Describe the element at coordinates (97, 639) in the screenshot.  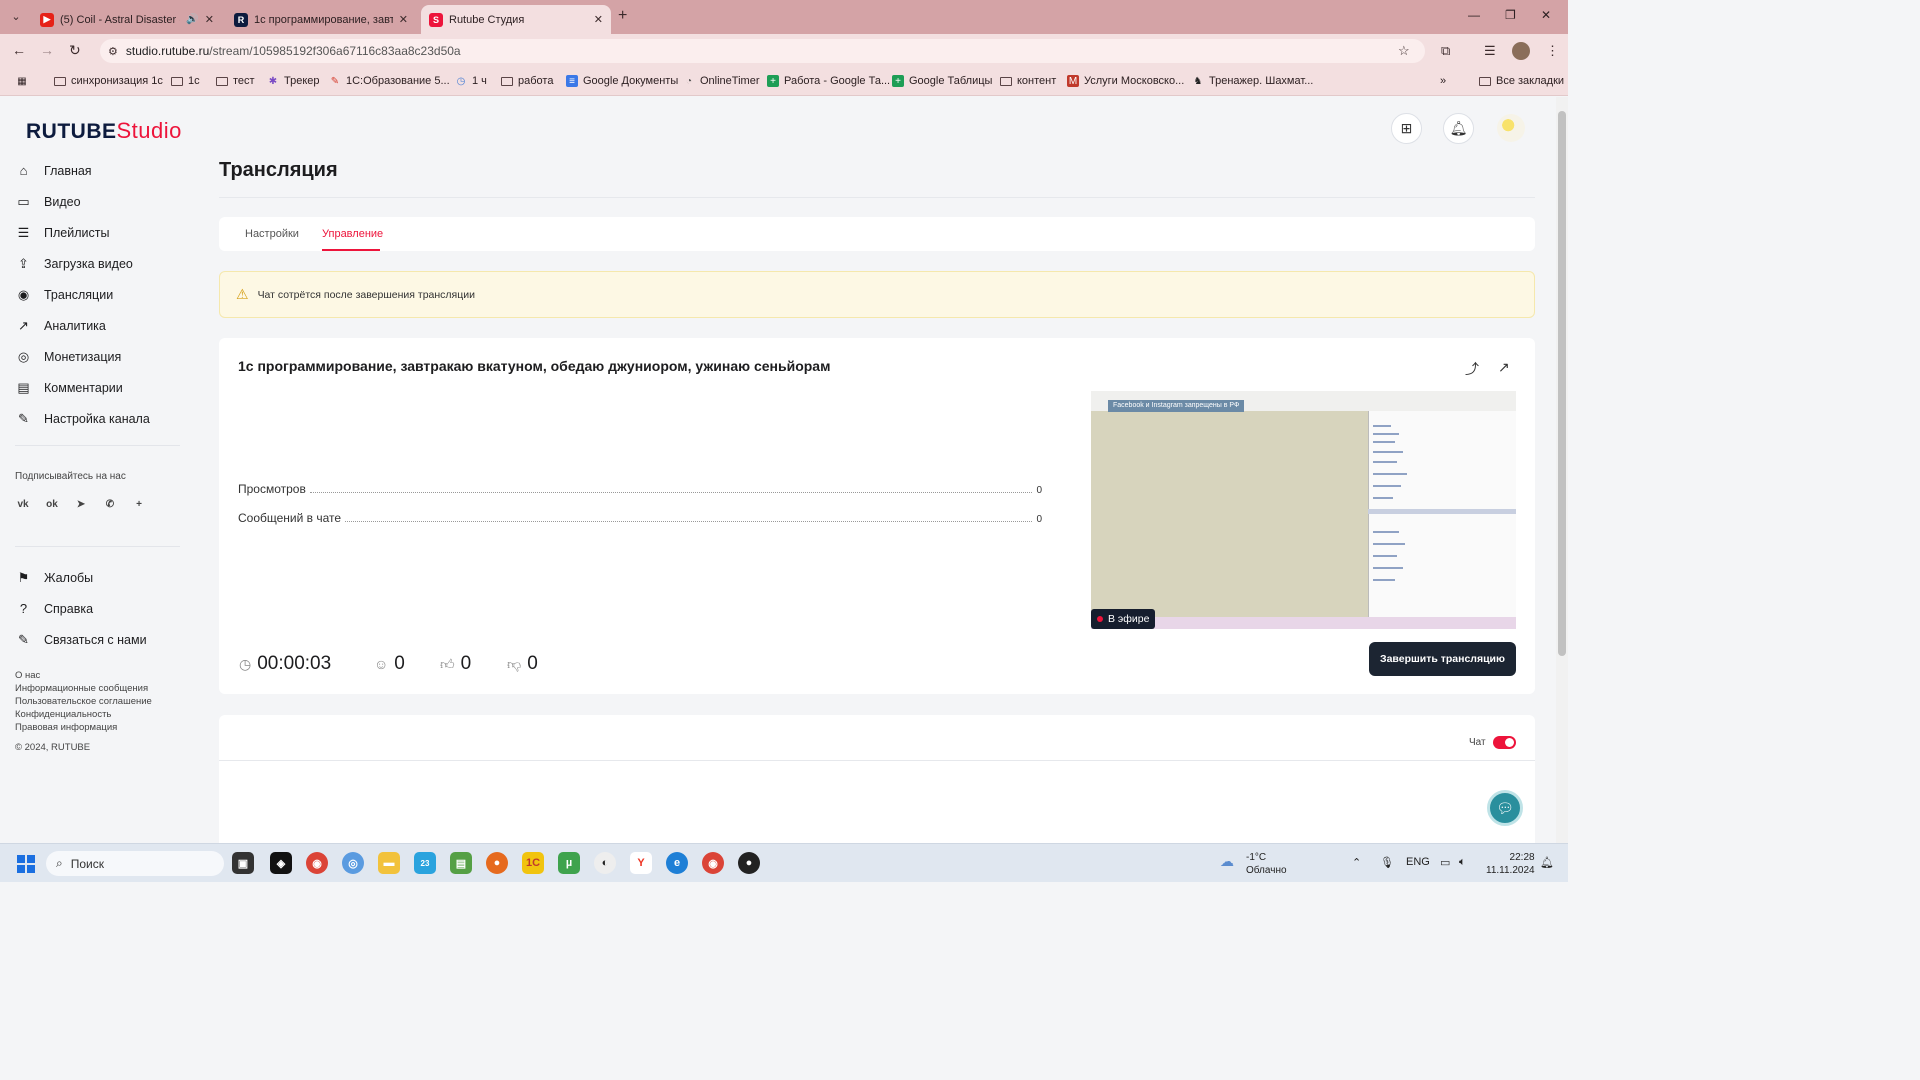
I see `sidebar-item-contact: ✎ Связаться с нами` at that location.